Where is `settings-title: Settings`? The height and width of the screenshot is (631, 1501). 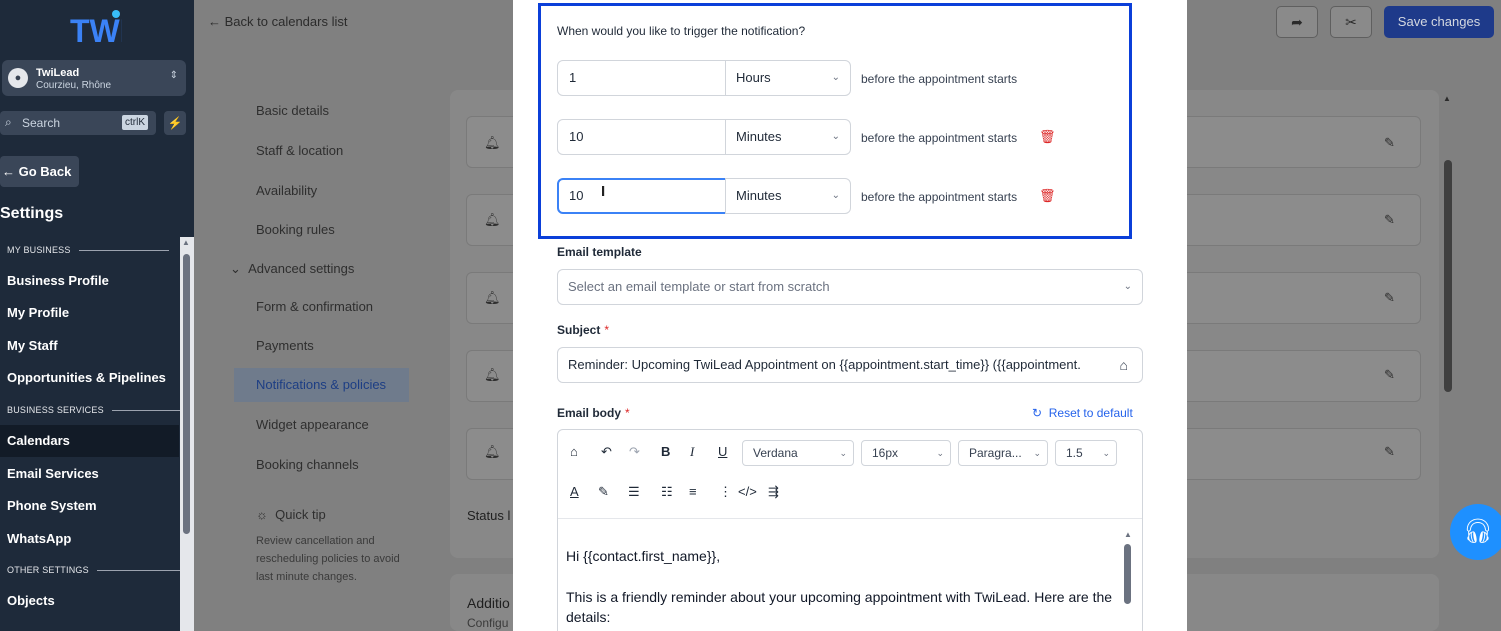
settings-title: Settings is located at coordinates (32, 213).